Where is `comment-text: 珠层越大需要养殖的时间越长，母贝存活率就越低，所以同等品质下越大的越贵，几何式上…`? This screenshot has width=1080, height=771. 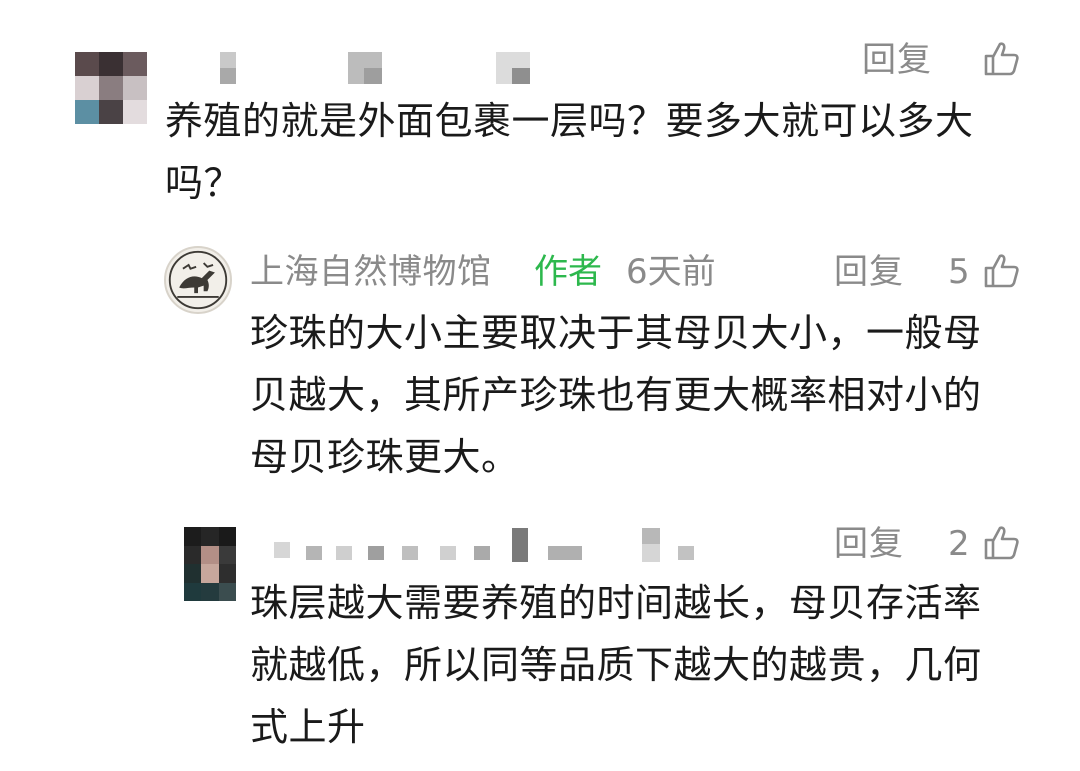
comment-text: 珠层越大需要养殖的时间越长，母贝存活率就越低，所以同等品质下越大的越贵，几何式上… is located at coordinates (616, 665).